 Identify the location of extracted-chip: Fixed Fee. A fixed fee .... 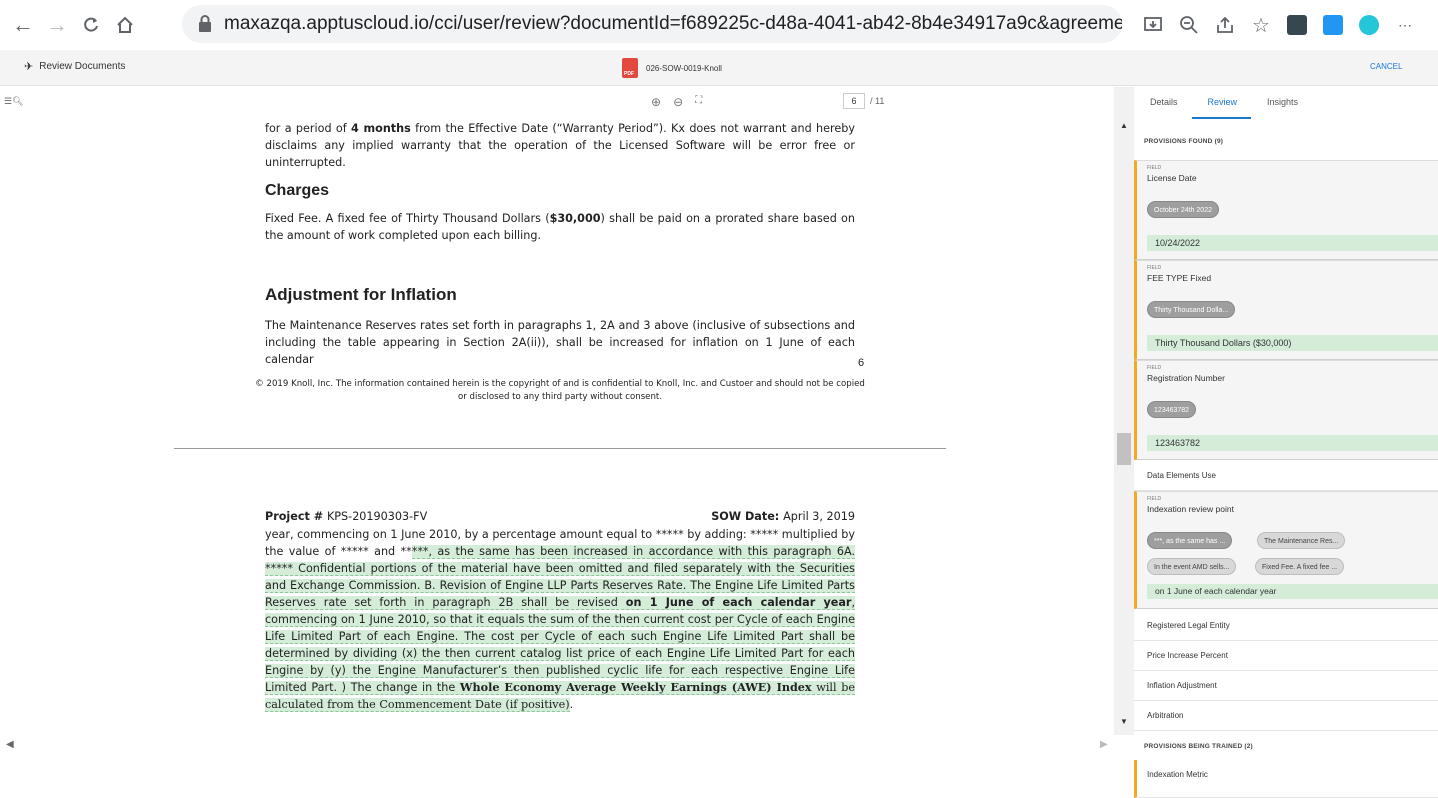
(1300, 566).